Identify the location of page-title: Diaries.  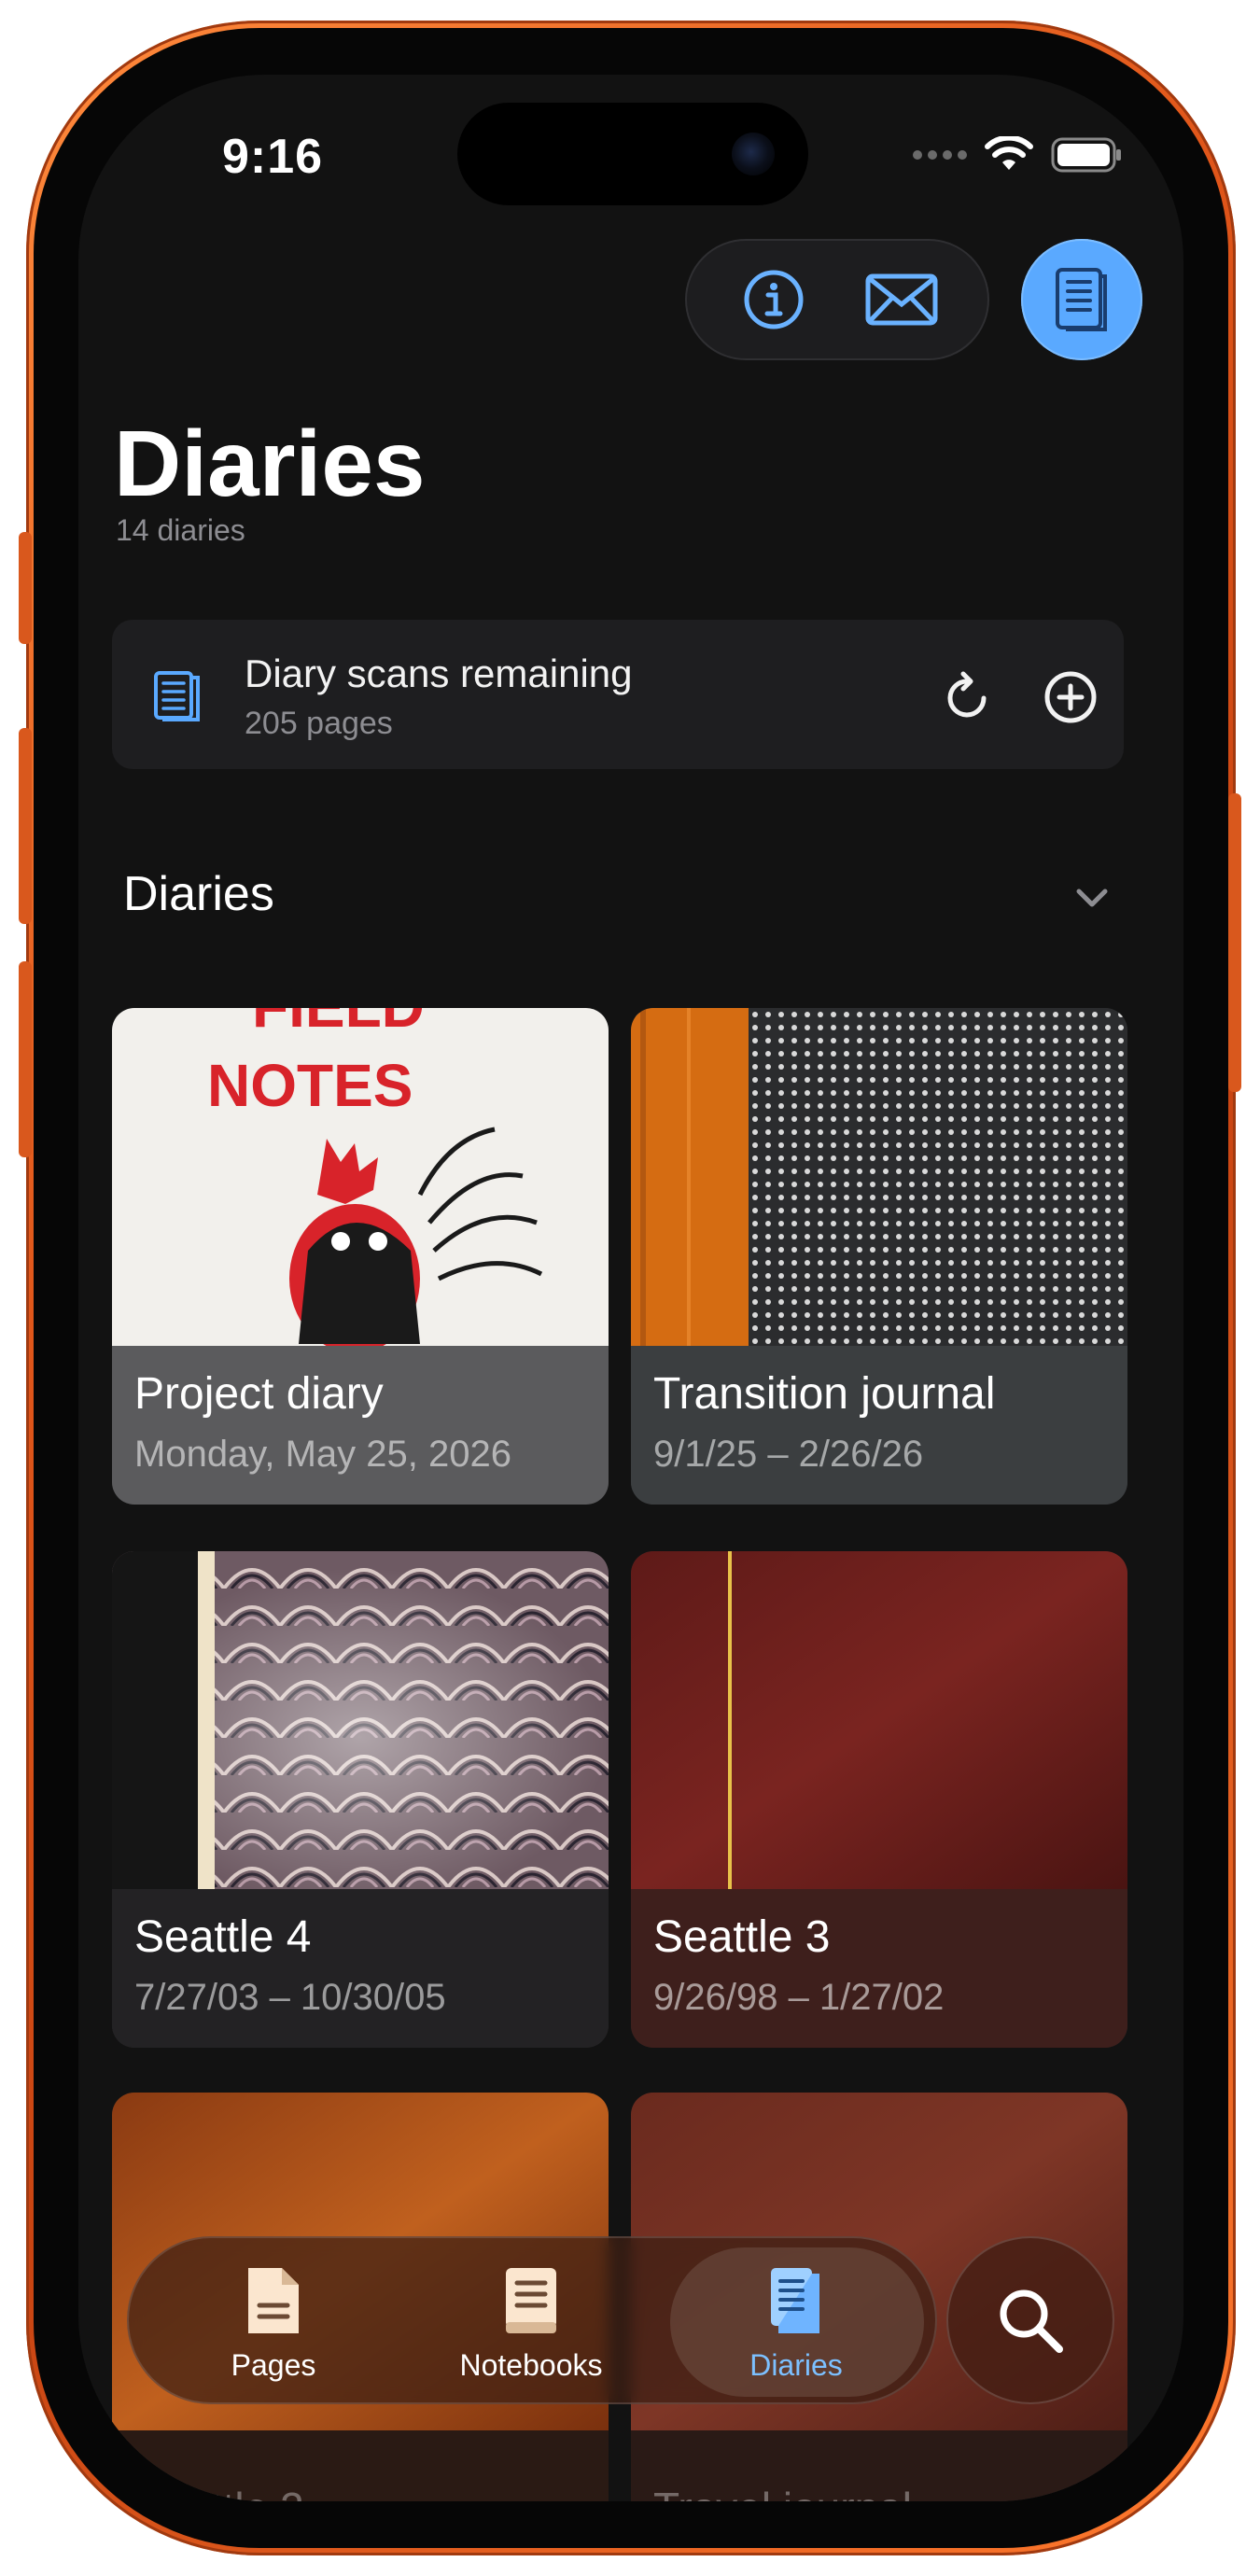
(270, 464).